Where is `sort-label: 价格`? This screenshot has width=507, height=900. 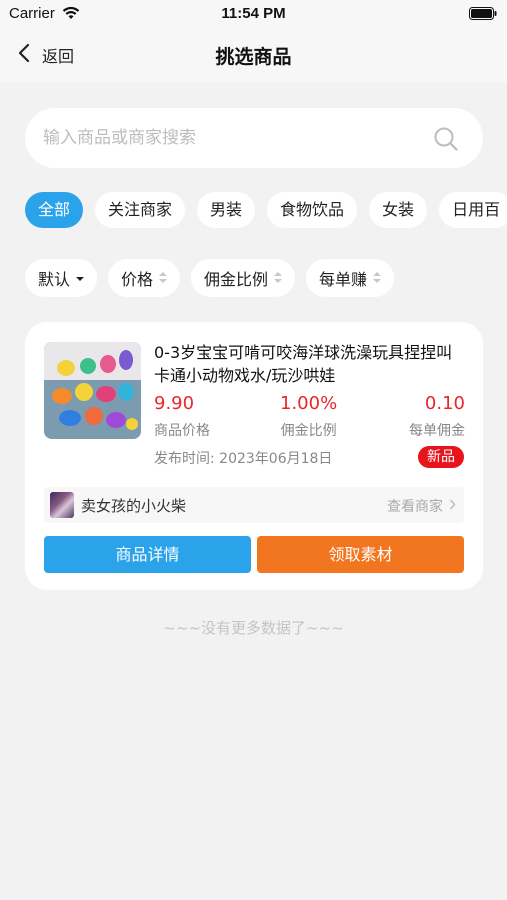 sort-label: 价格 is located at coordinates (137, 279).